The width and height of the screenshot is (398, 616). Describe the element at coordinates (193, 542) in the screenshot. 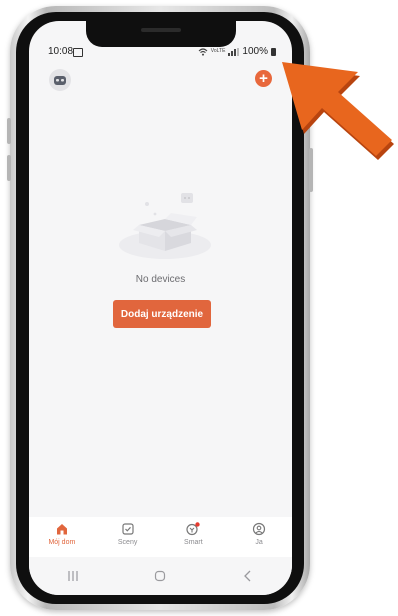

I see `tab-label: Smart` at that location.